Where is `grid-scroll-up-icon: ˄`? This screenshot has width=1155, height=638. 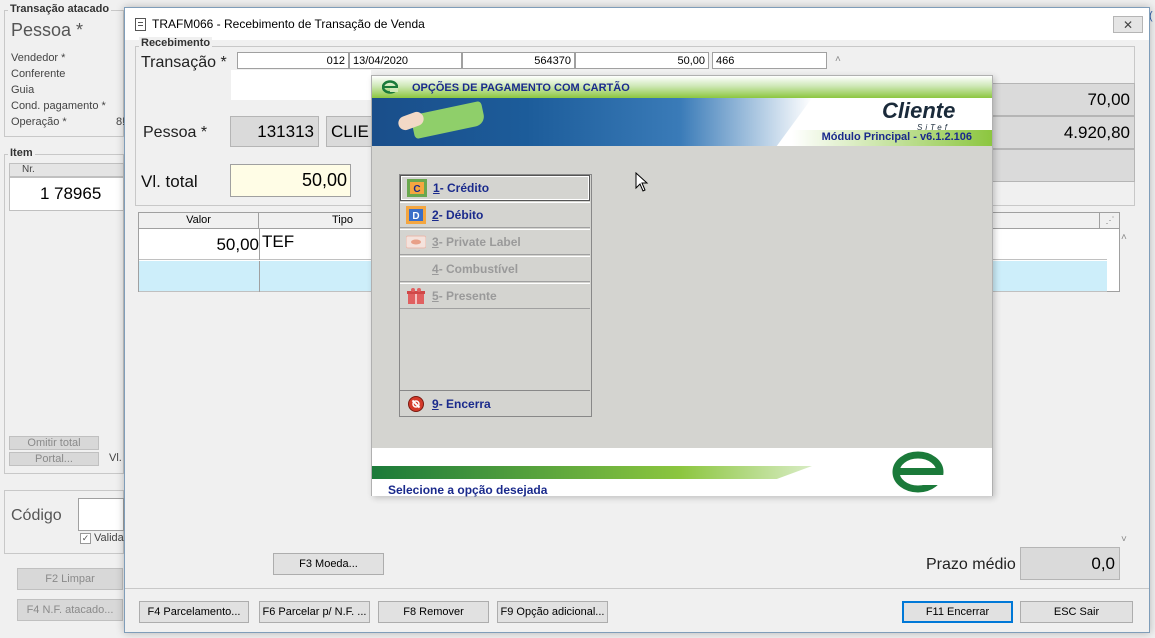 grid-scroll-up-icon: ˄ is located at coordinates (1124, 237).